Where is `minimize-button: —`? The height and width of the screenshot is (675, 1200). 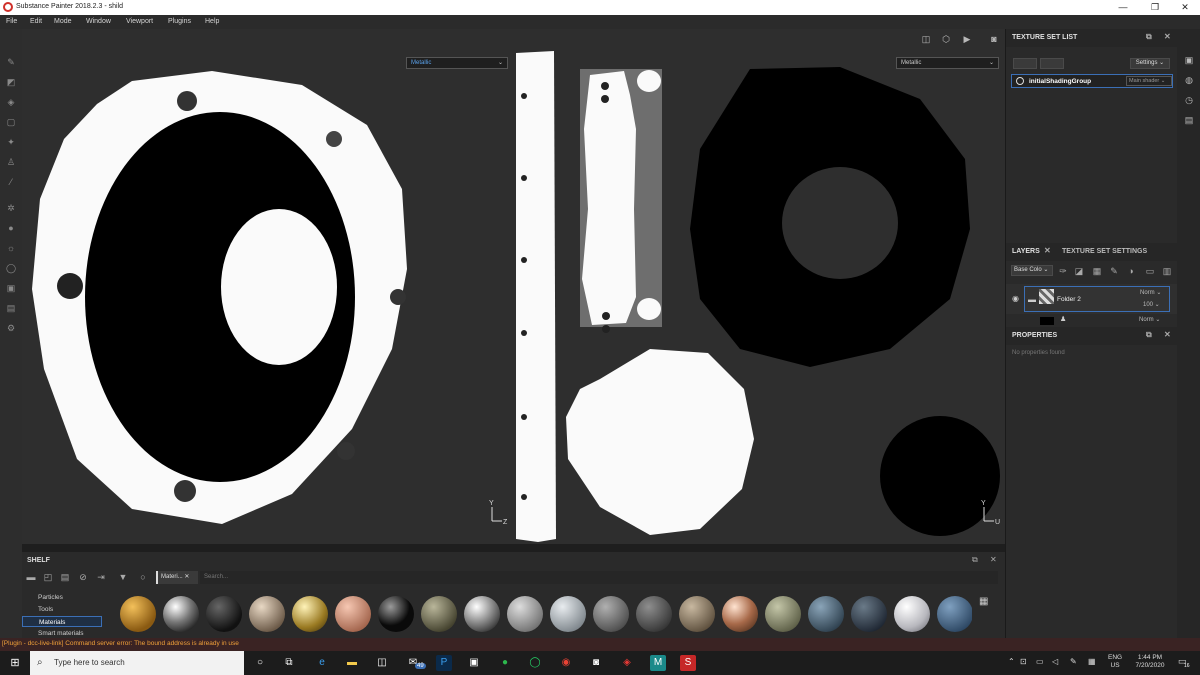 minimize-button: — is located at coordinates (1123, 7).